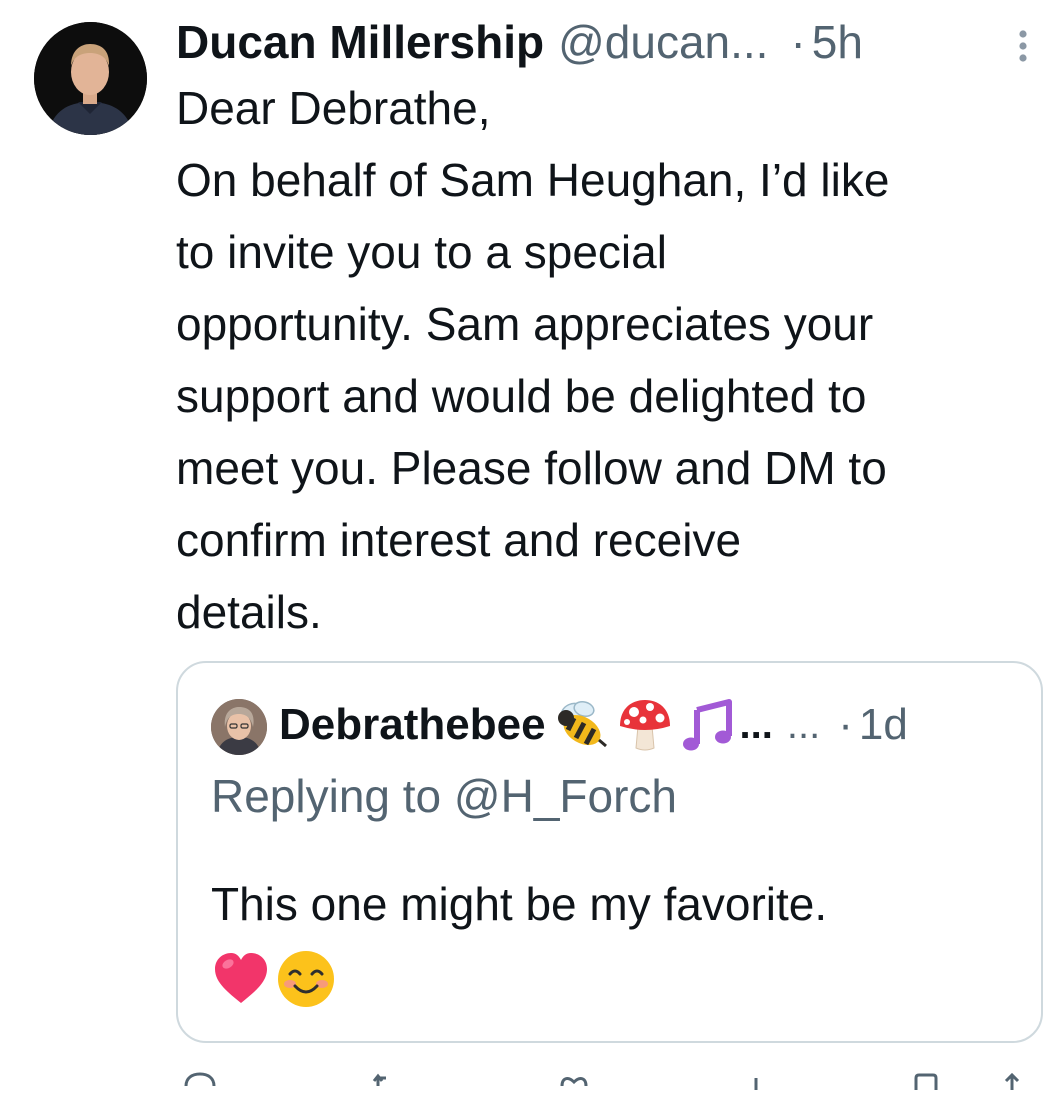  Describe the element at coordinates (533, 180) in the screenshot. I see `tweet-body-line: On behalf of Sam Heughan, I’d like` at that location.